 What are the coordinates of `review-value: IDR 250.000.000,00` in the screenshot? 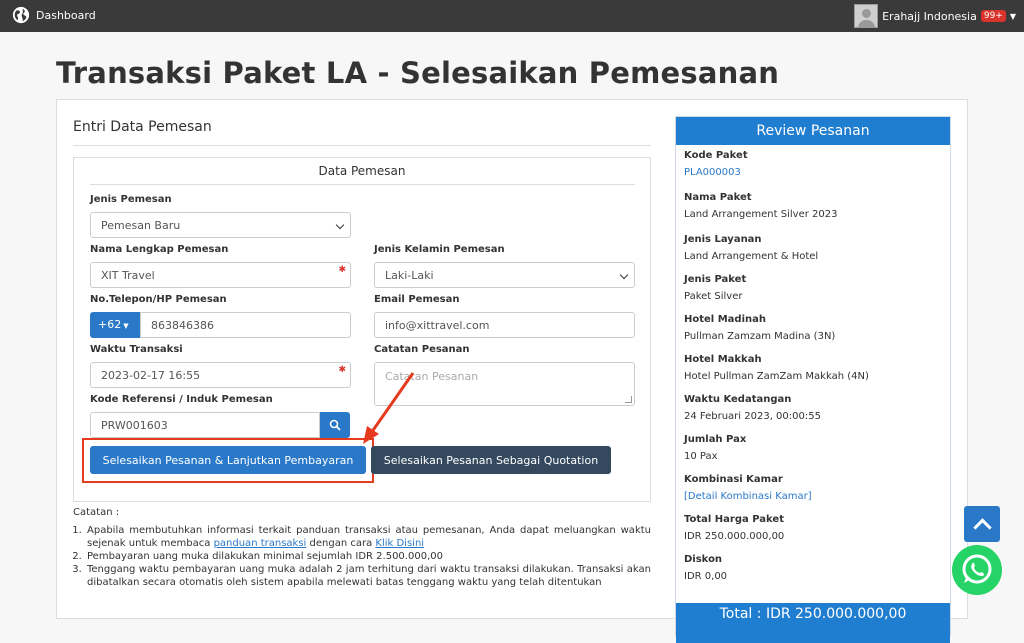 It's located at (734, 536).